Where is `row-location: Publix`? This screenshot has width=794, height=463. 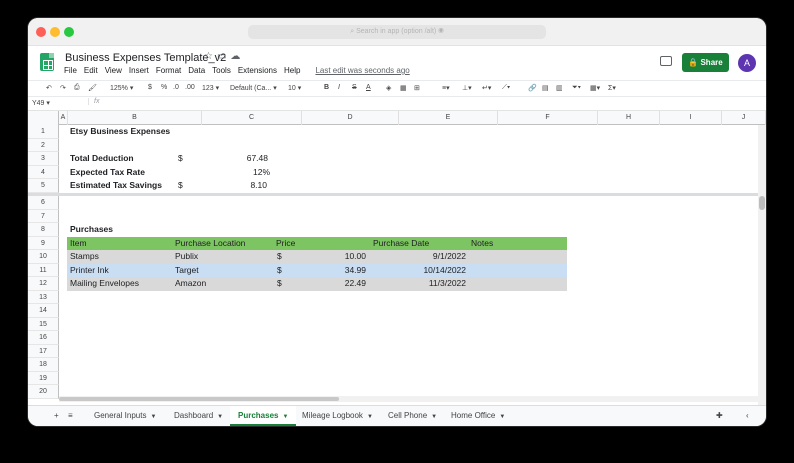
row-location: Publix is located at coordinates (225, 257).